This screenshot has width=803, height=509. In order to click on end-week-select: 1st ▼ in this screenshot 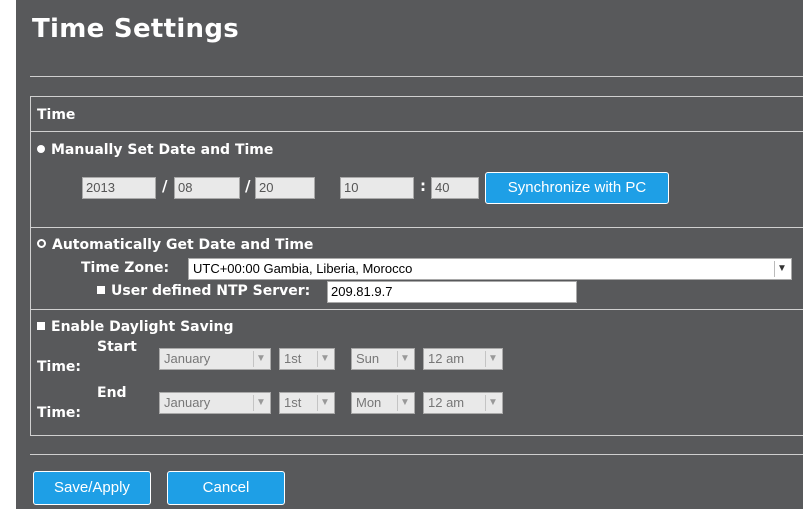, I will do `click(307, 403)`.